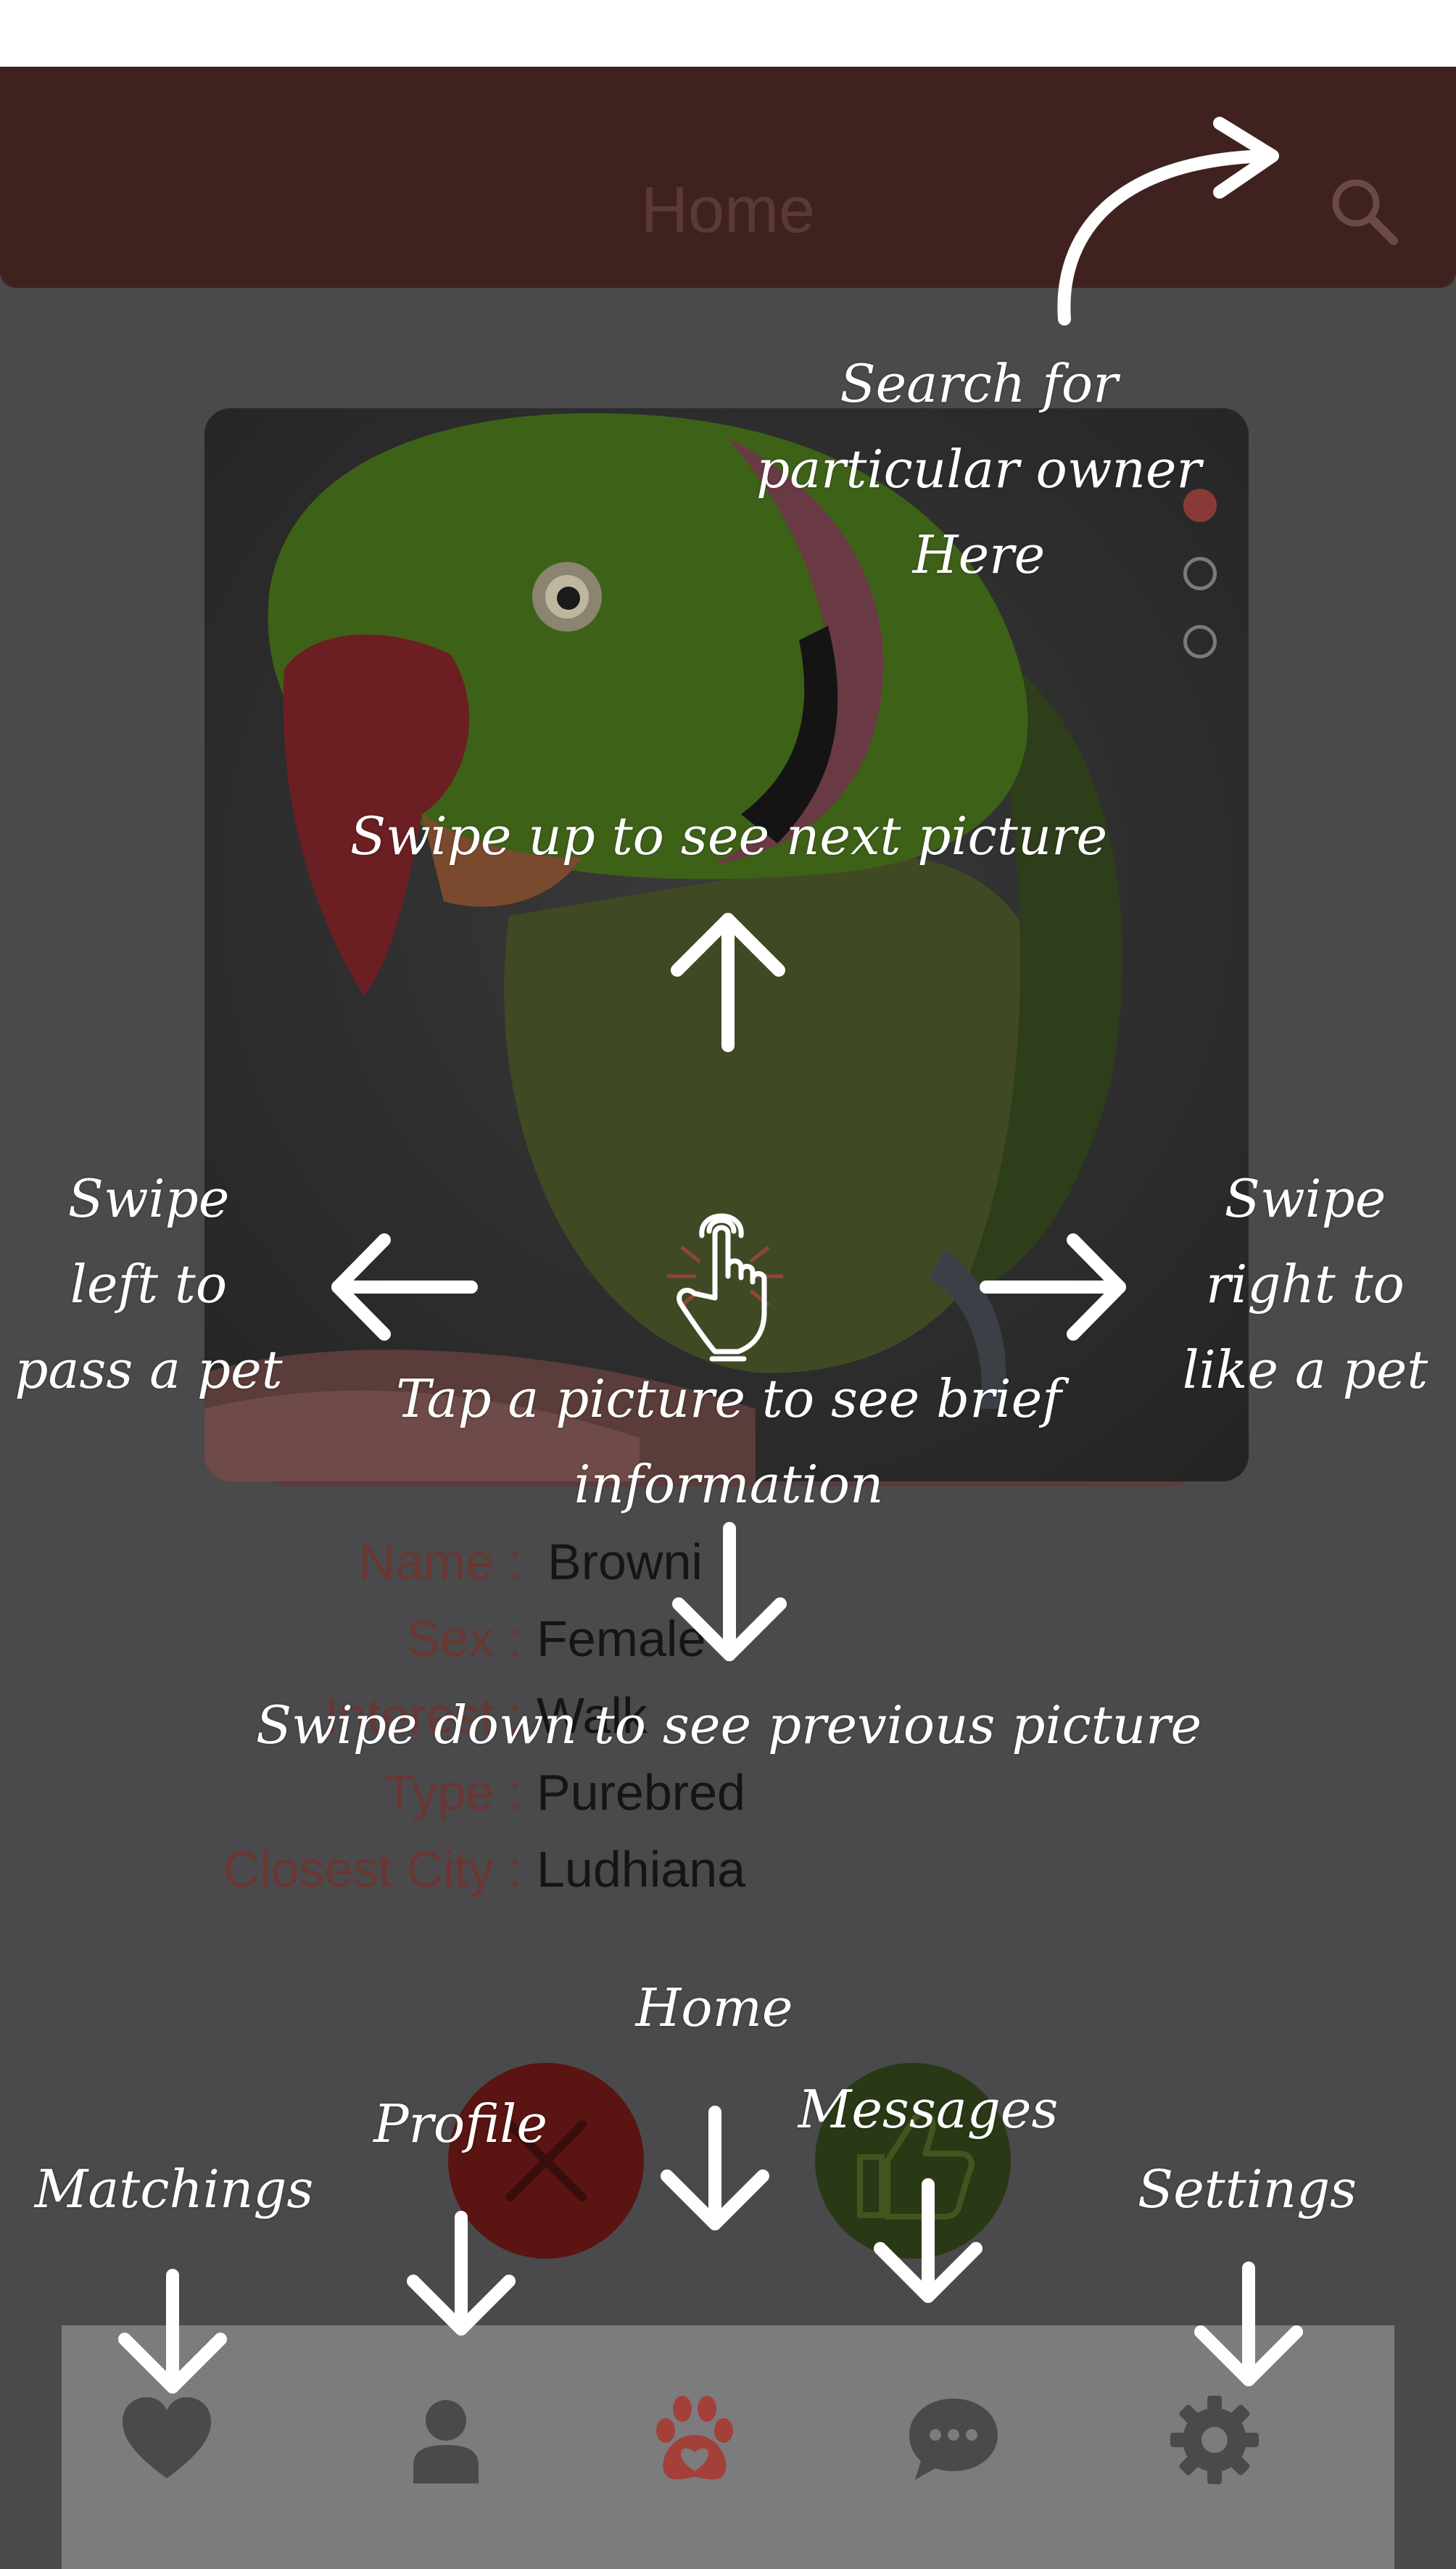  What do you see at coordinates (728, 982) in the screenshot?
I see `arrow-up-icon` at bounding box center [728, 982].